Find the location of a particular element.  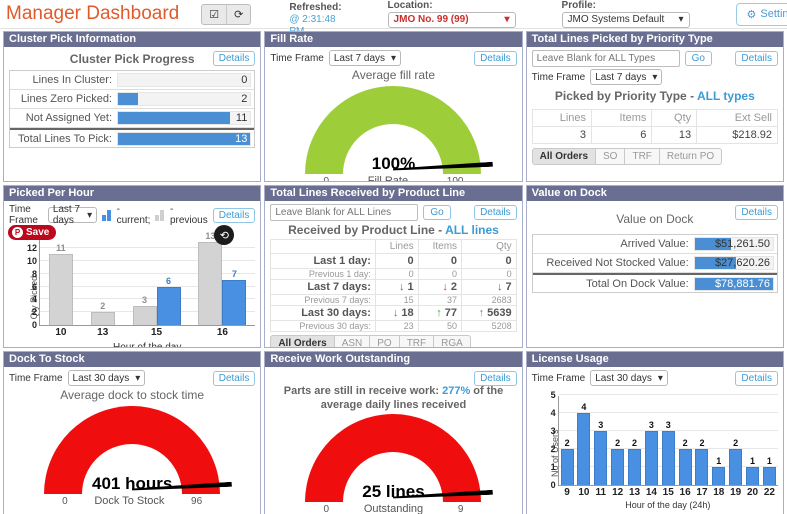

line-filter-input is located at coordinates (344, 212).